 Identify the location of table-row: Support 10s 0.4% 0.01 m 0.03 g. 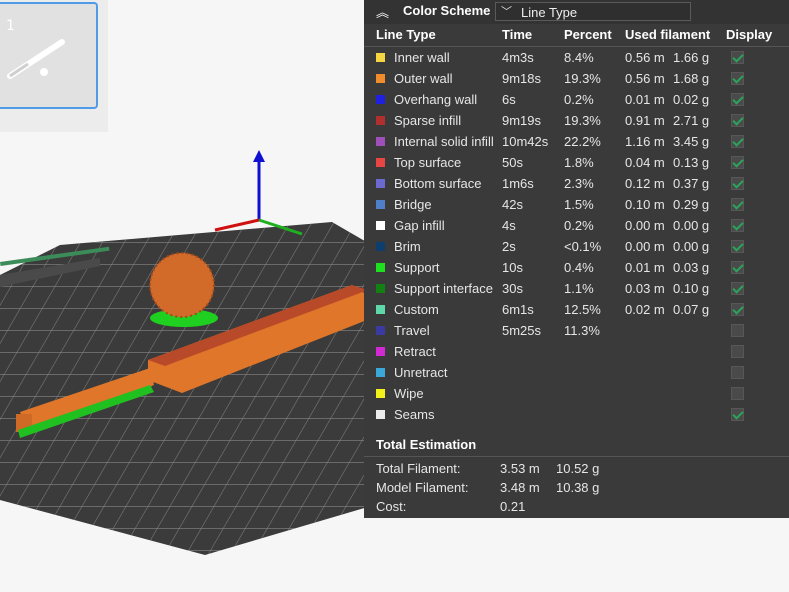
(576, 267).